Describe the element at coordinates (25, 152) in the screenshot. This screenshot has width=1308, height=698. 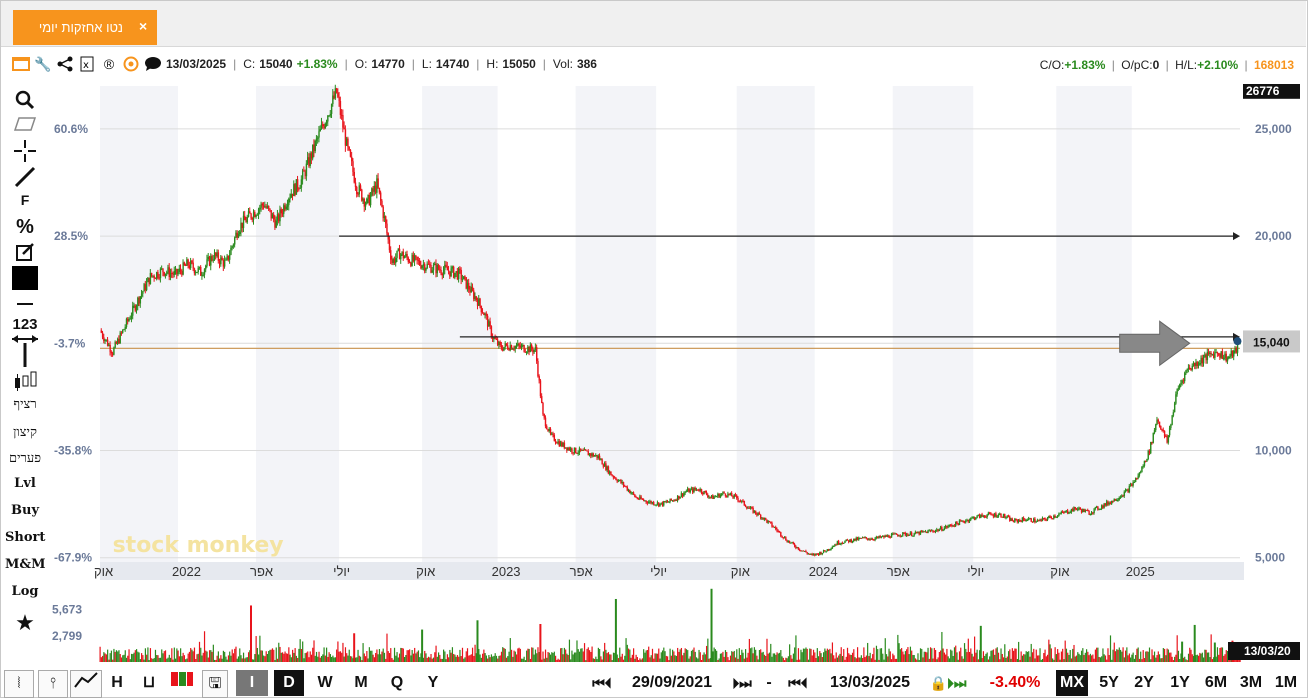
I see `crosshair-icon` at that location.